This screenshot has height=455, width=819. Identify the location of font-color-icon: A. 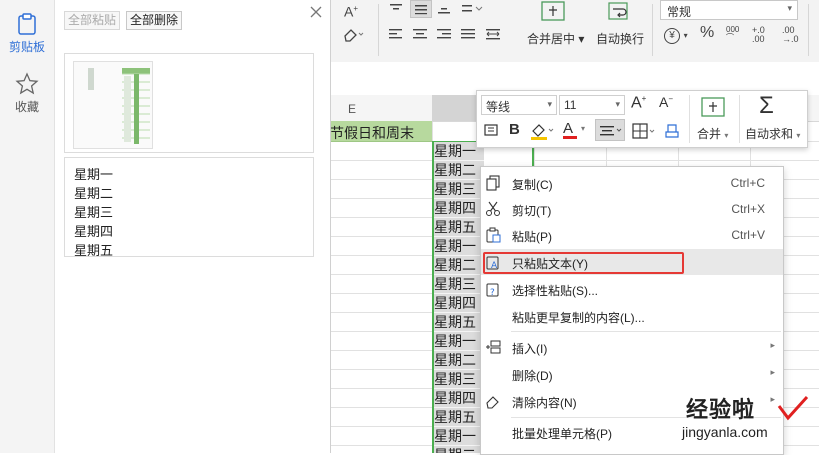
(576, 129).